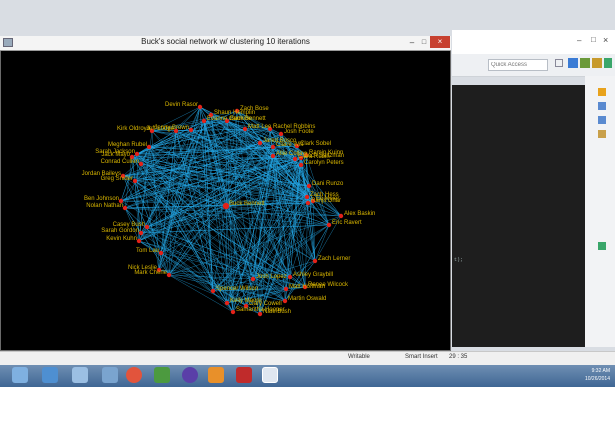 The image size is (615, 424). I want to click on graph-node-label: Matt Lee, so click(260, 127).